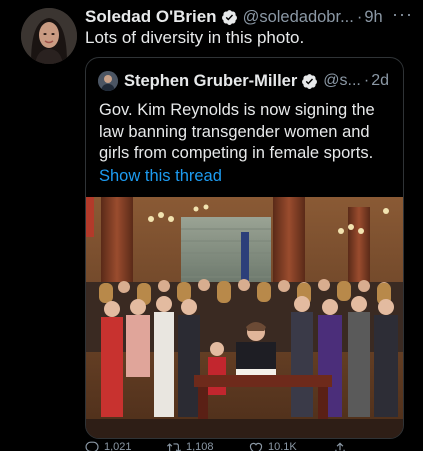  I want to click on author-avatar, so click(49, 36).